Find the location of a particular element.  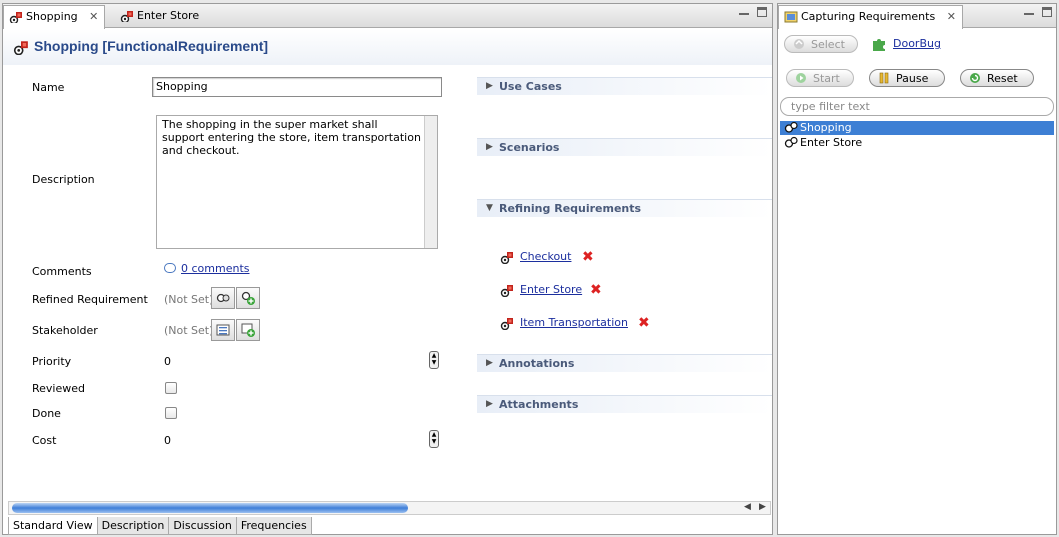

button-label: Reset is located at coordinates (1002, 78).